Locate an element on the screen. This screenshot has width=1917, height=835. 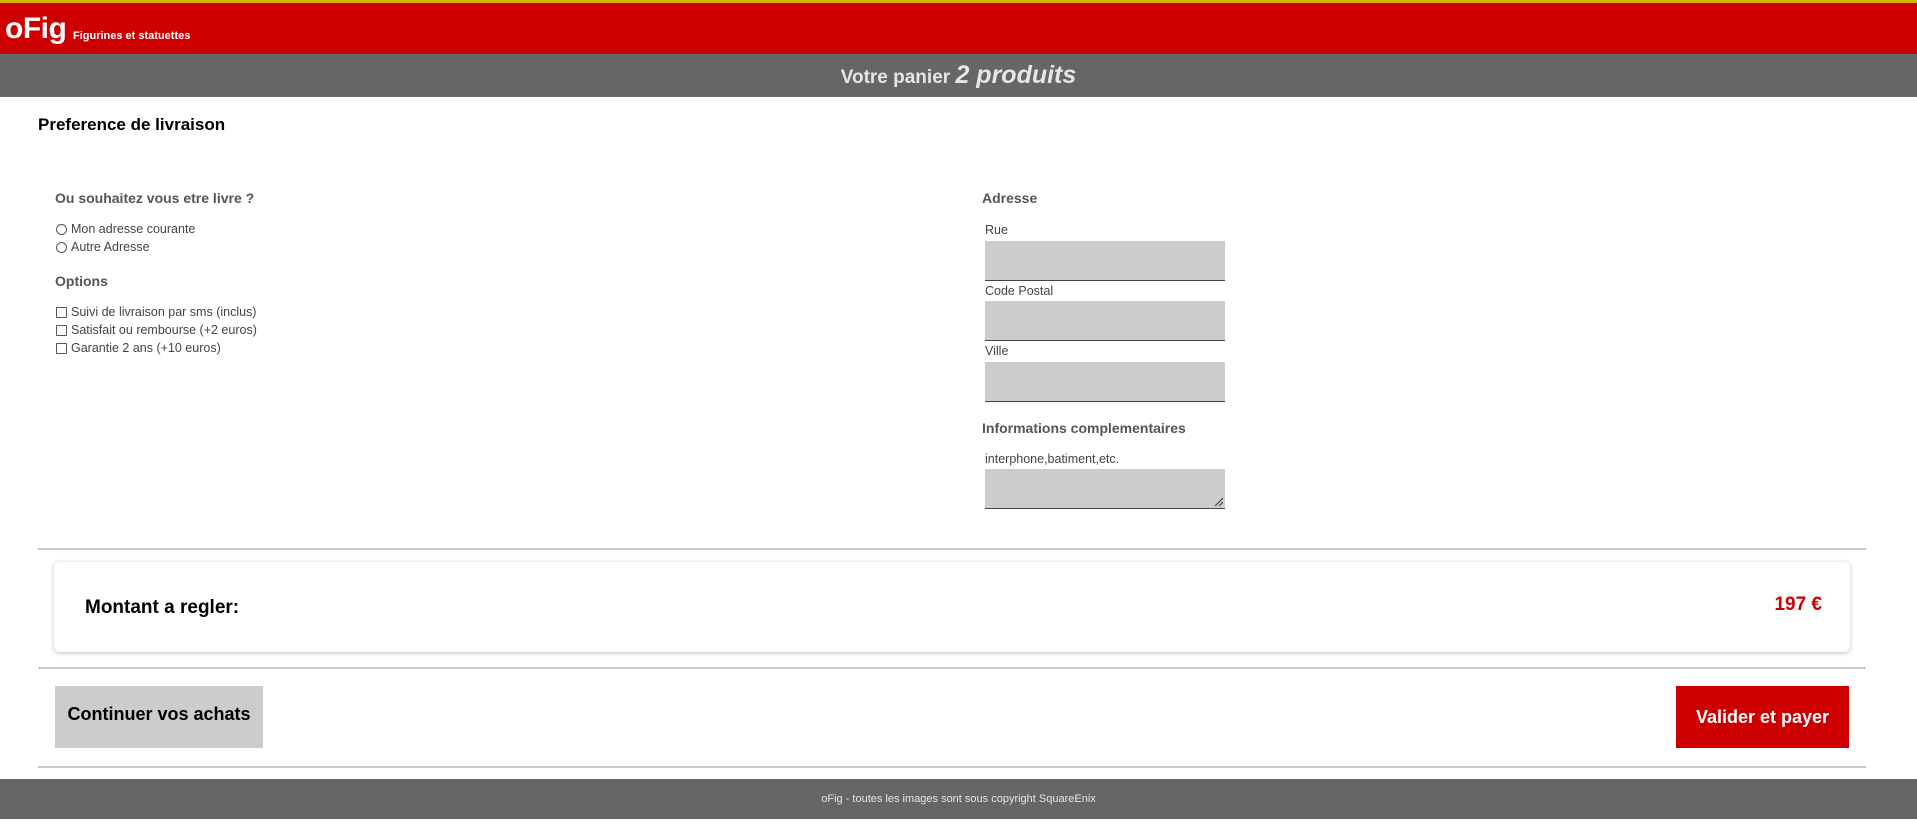
city-input is located at coordinates (1105, 382).